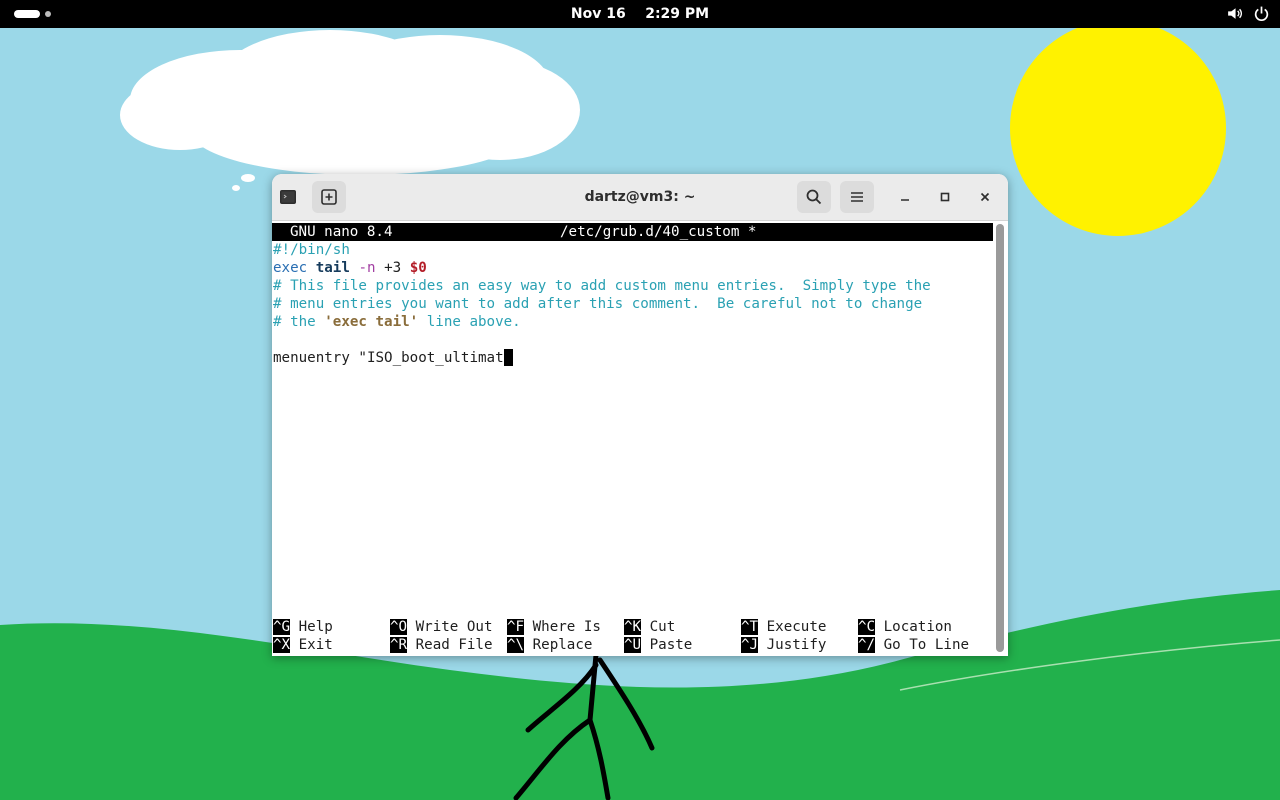 The width and height of the screenshot is (1280, 800). I want to click on menuentry-text: menuentry "ISO_boot_ultimat, so click(388, 358).